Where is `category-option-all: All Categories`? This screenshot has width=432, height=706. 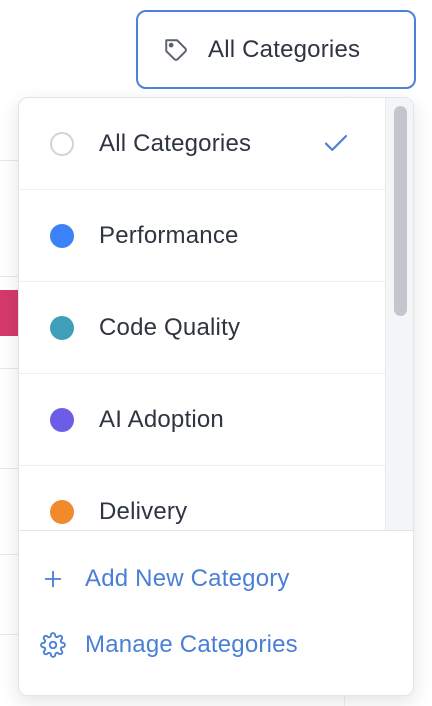 category-option-all: All Categories is located at coordinates (202, 144).